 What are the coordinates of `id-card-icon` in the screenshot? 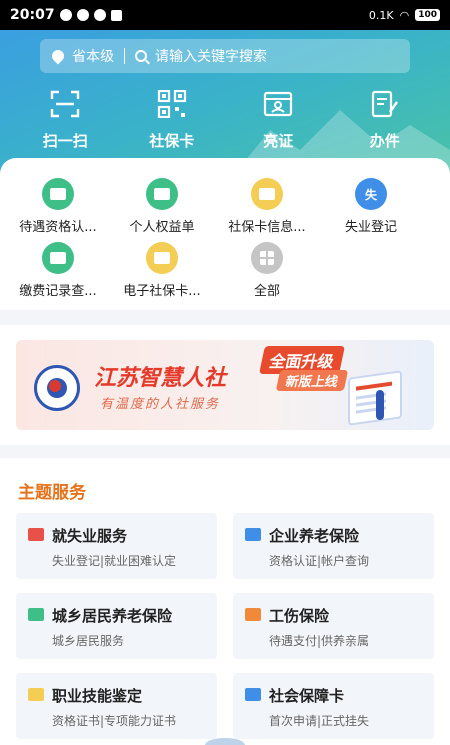 It's located at (278, 104).